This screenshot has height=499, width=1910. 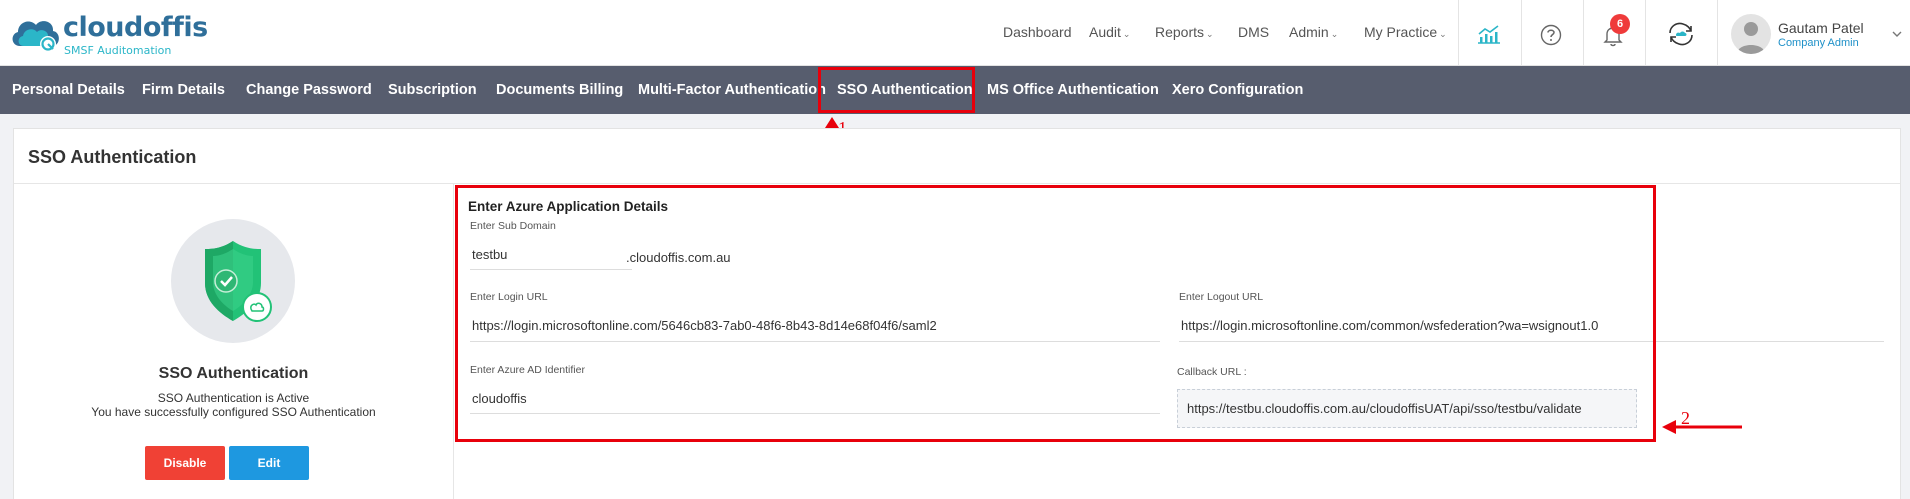 What do you see at coordinates (309, 90) in the screenshot?
I see `tab-change-password: Change Password` at bounding box center [309, 90].